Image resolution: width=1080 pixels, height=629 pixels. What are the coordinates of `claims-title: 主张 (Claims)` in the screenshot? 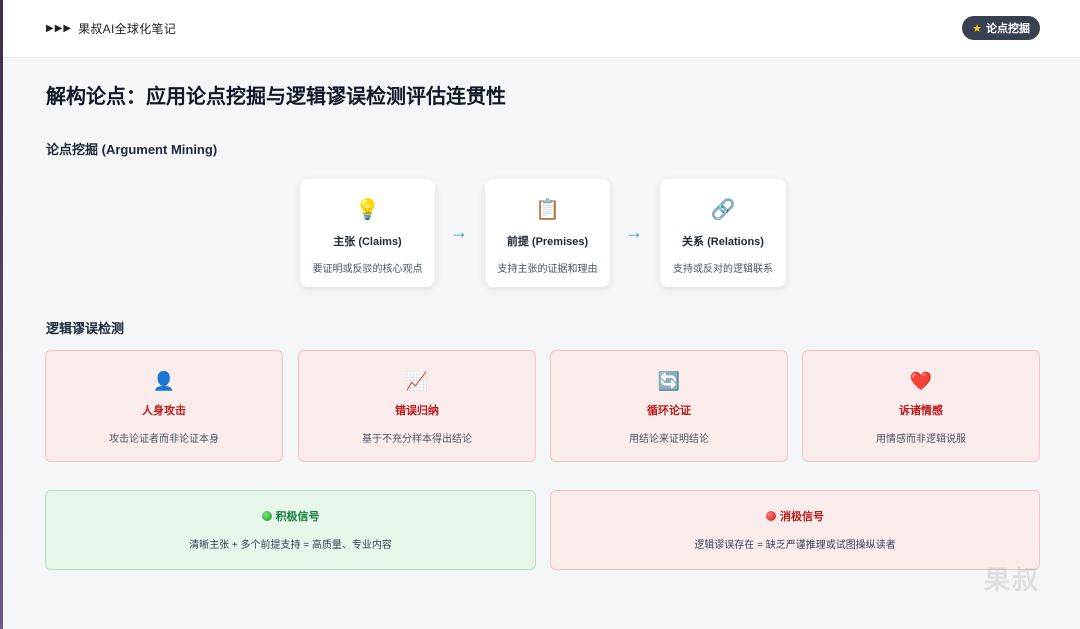 It's located at (367, 242).